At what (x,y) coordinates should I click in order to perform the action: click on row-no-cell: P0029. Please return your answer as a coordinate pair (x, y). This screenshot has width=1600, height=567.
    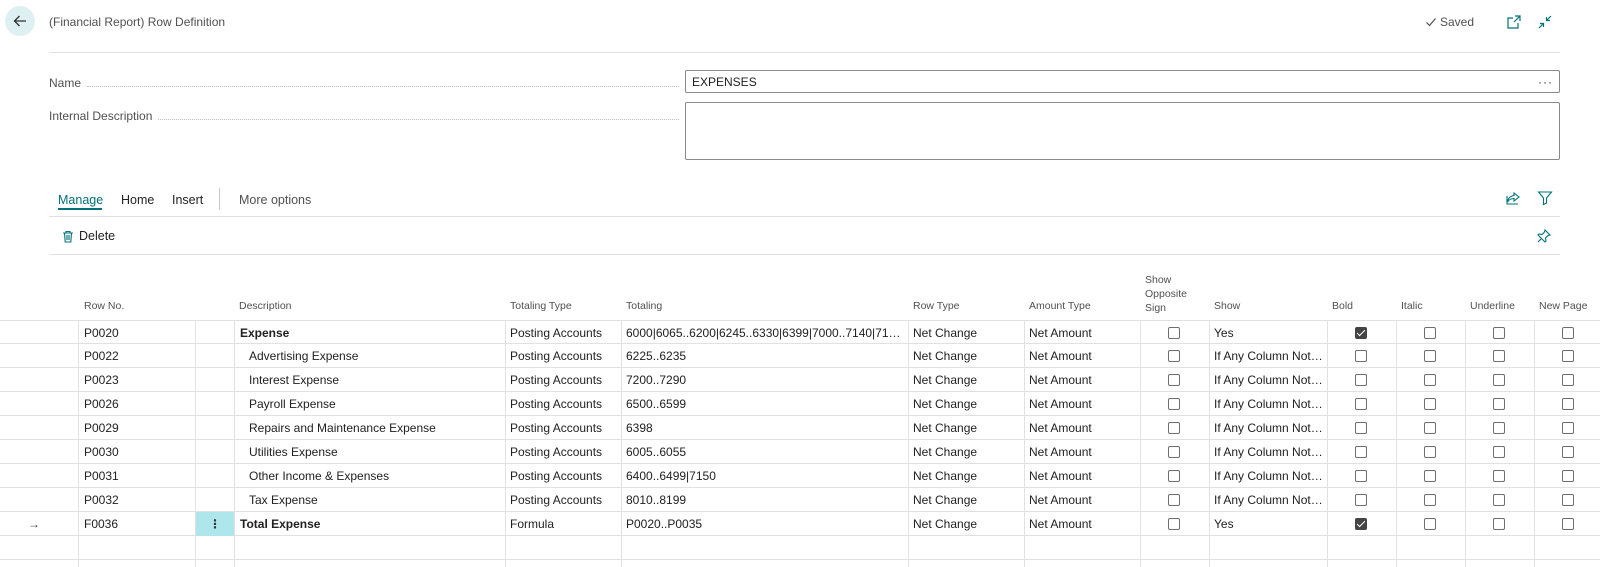
    Looking at the image, I should click on (138, 428).